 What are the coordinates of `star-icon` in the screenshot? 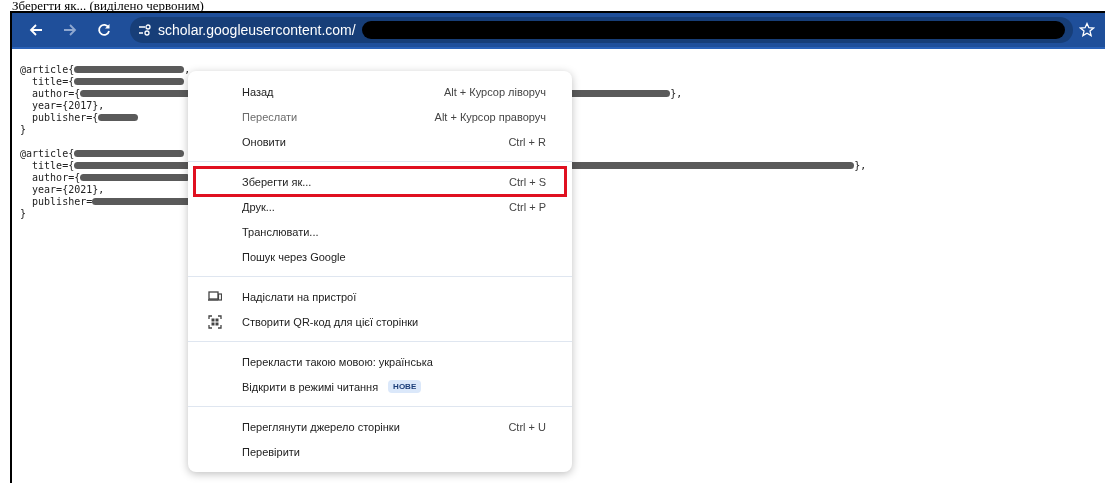 It's located at (1087, 30).